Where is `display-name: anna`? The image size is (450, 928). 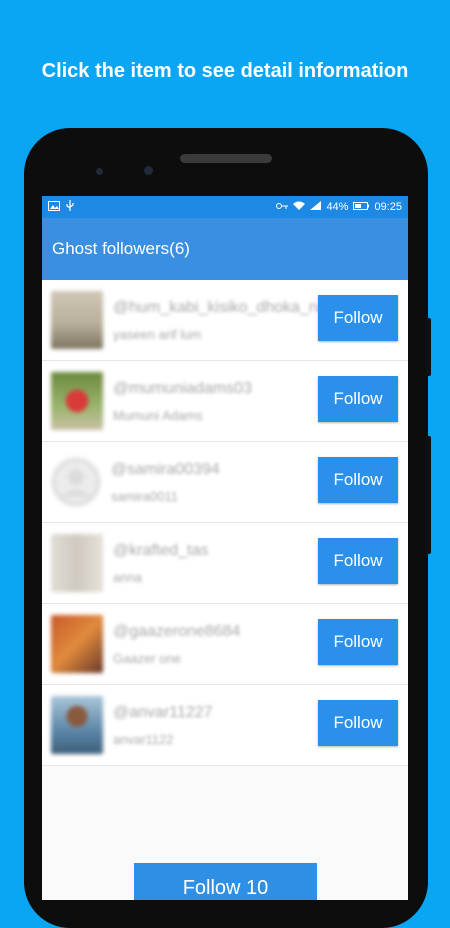
display-name: anna is located at coordinates (127, 577).